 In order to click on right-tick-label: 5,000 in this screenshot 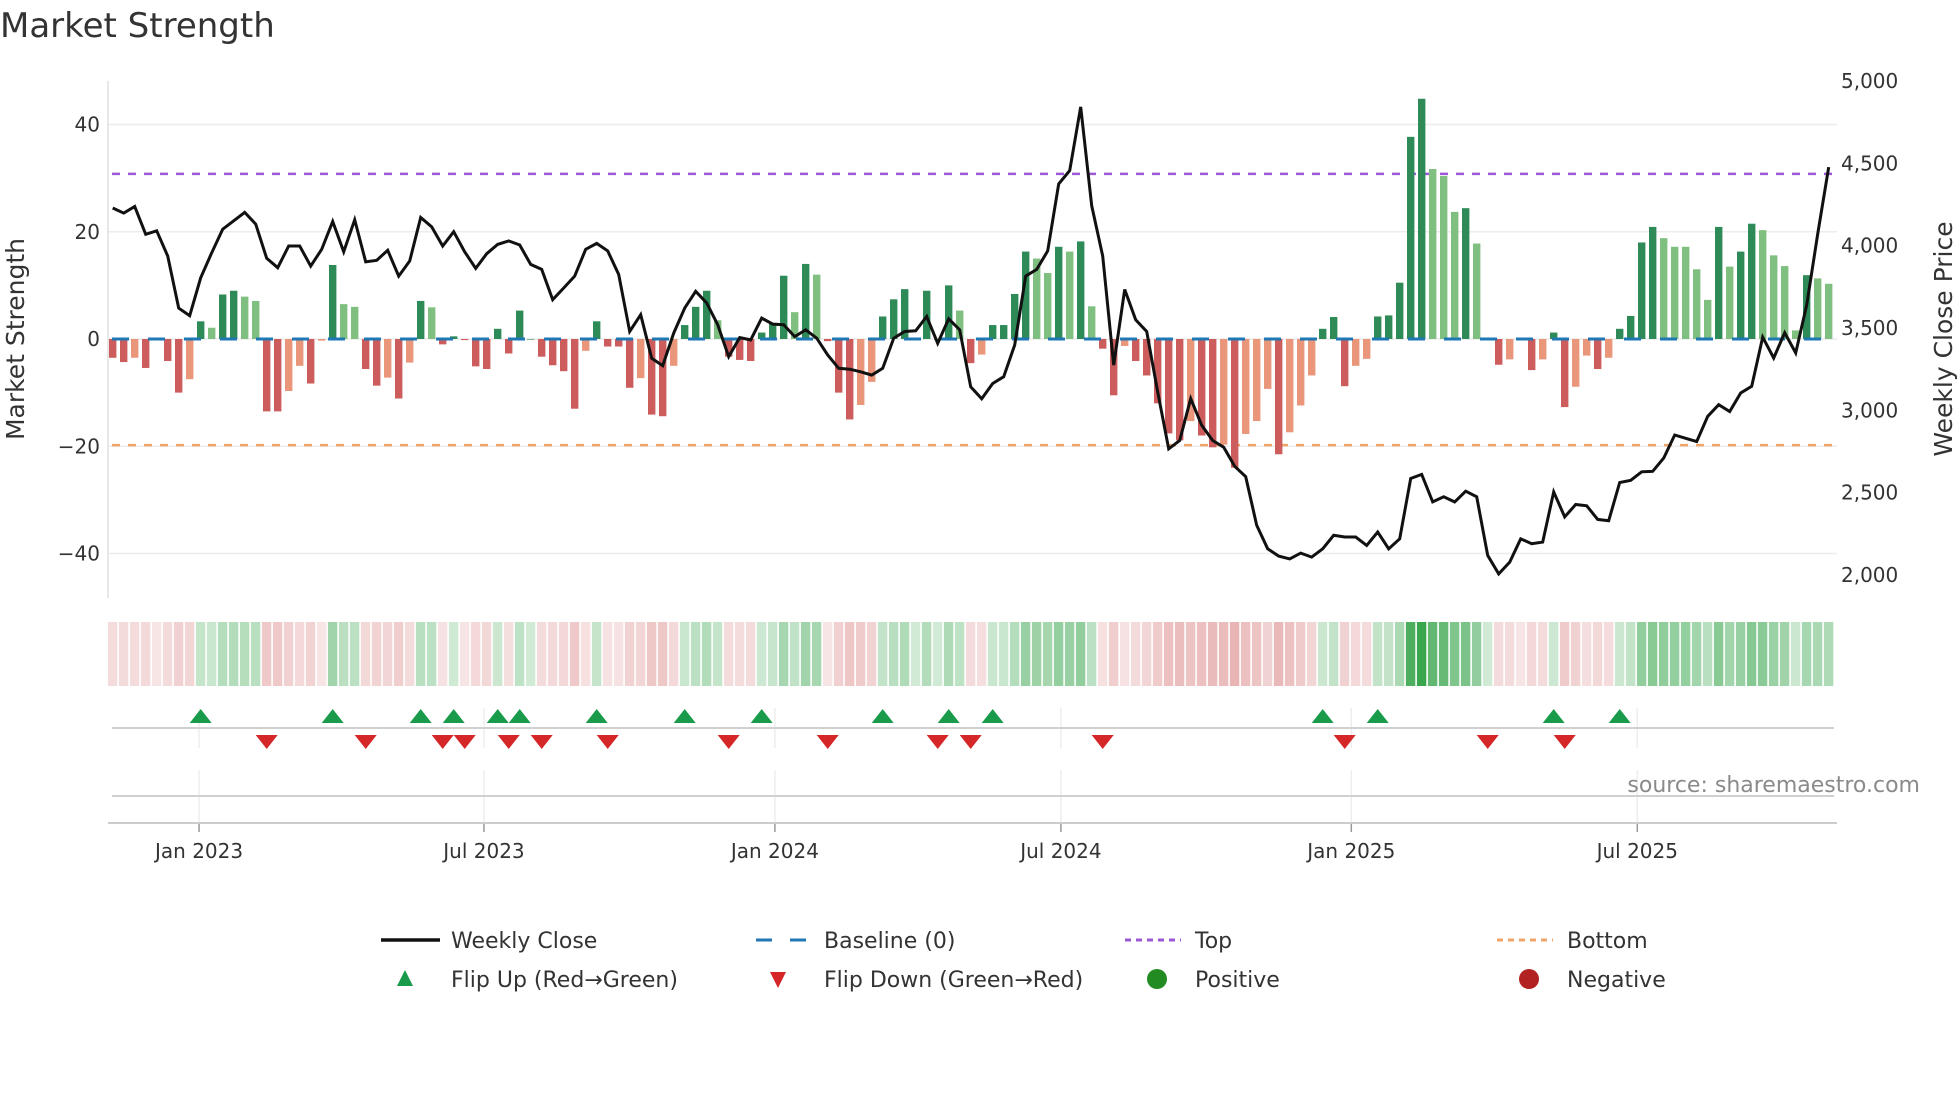, I will do `click(1869, 81)`.